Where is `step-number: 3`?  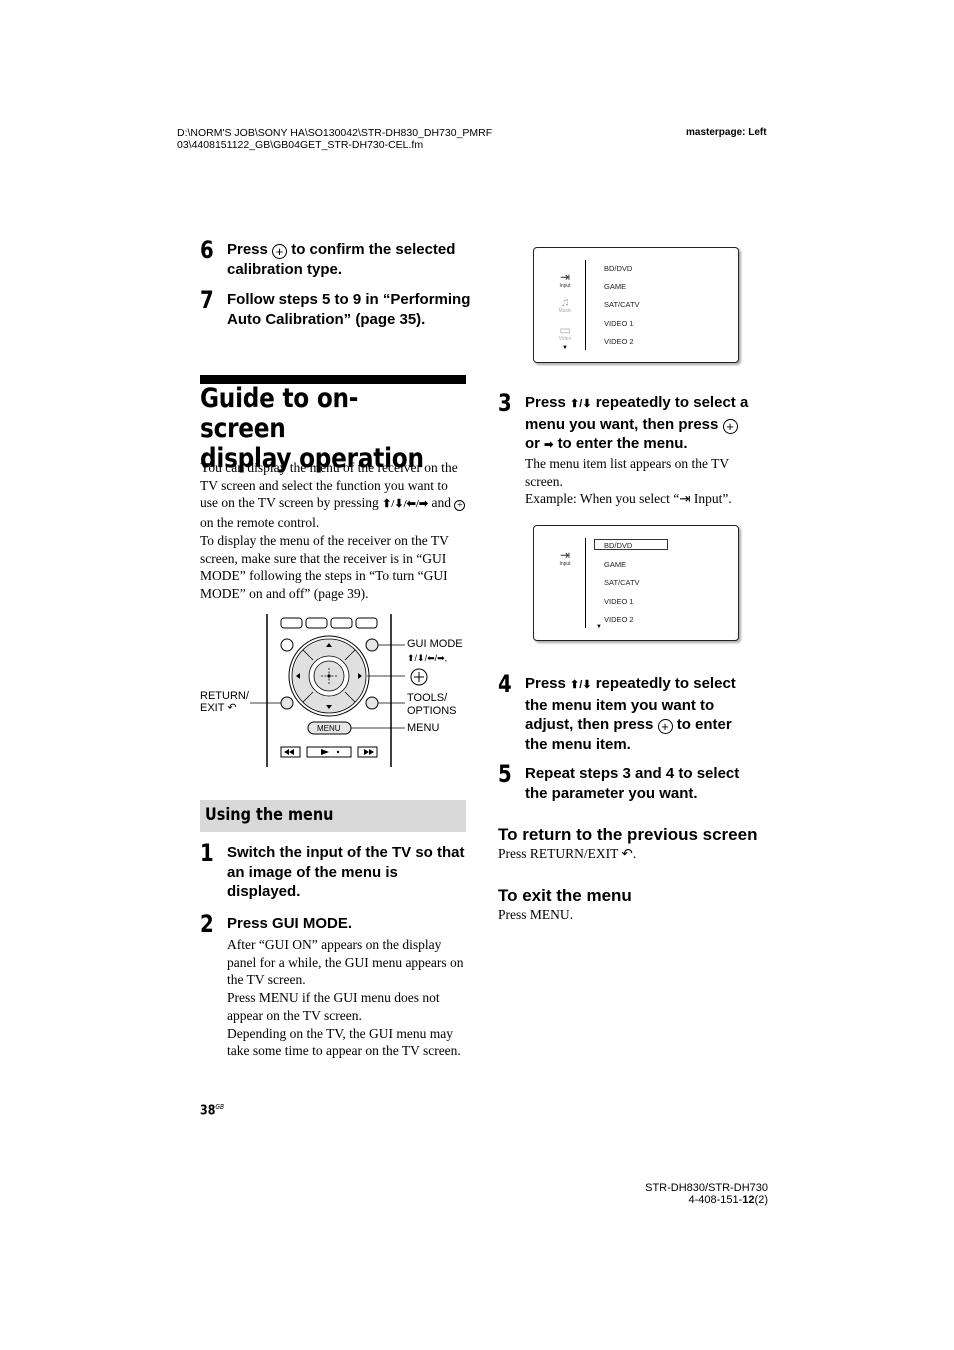 step-number: 3 is located at coordinates (505, 403).